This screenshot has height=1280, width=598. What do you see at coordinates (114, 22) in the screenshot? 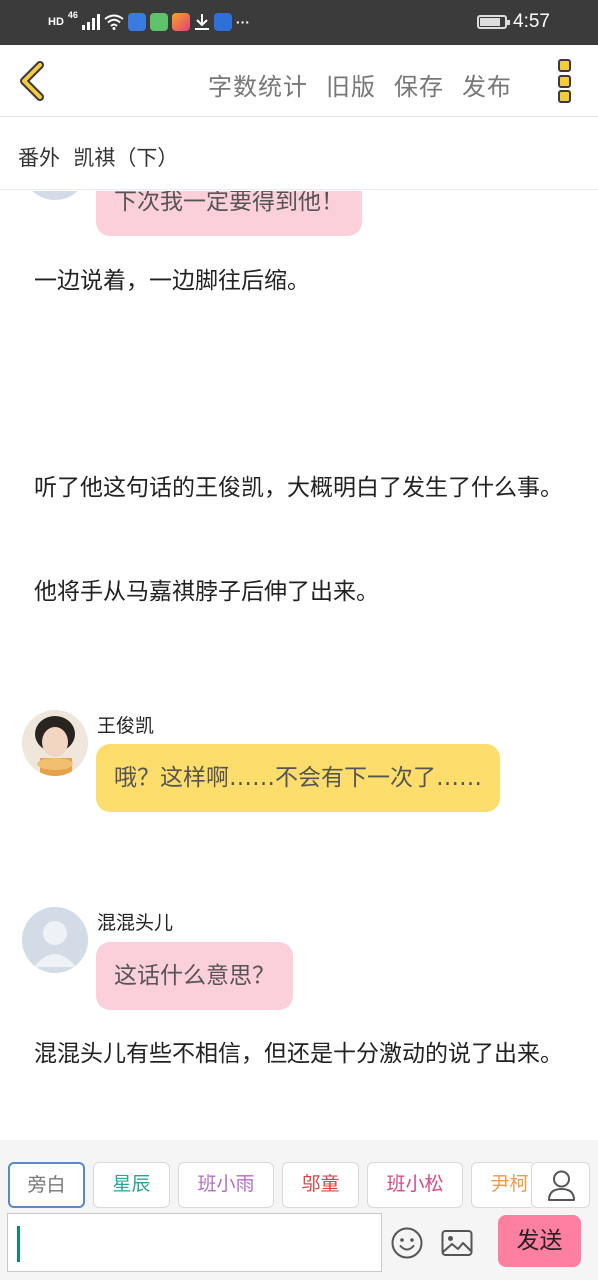
I see `wifi-icon` at bounding box center [114, 22].